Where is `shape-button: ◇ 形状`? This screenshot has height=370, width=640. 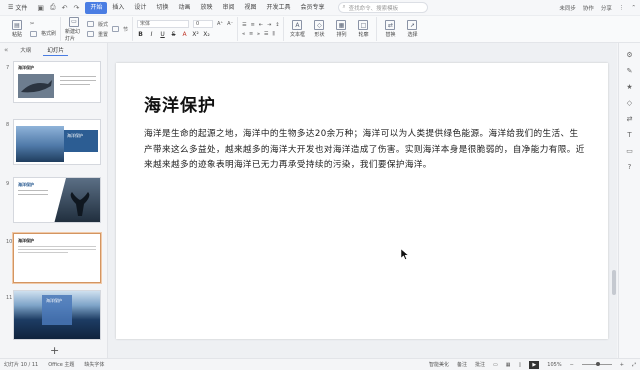
shape-button: ◇ 形状 is located at coordinates (319, 29).